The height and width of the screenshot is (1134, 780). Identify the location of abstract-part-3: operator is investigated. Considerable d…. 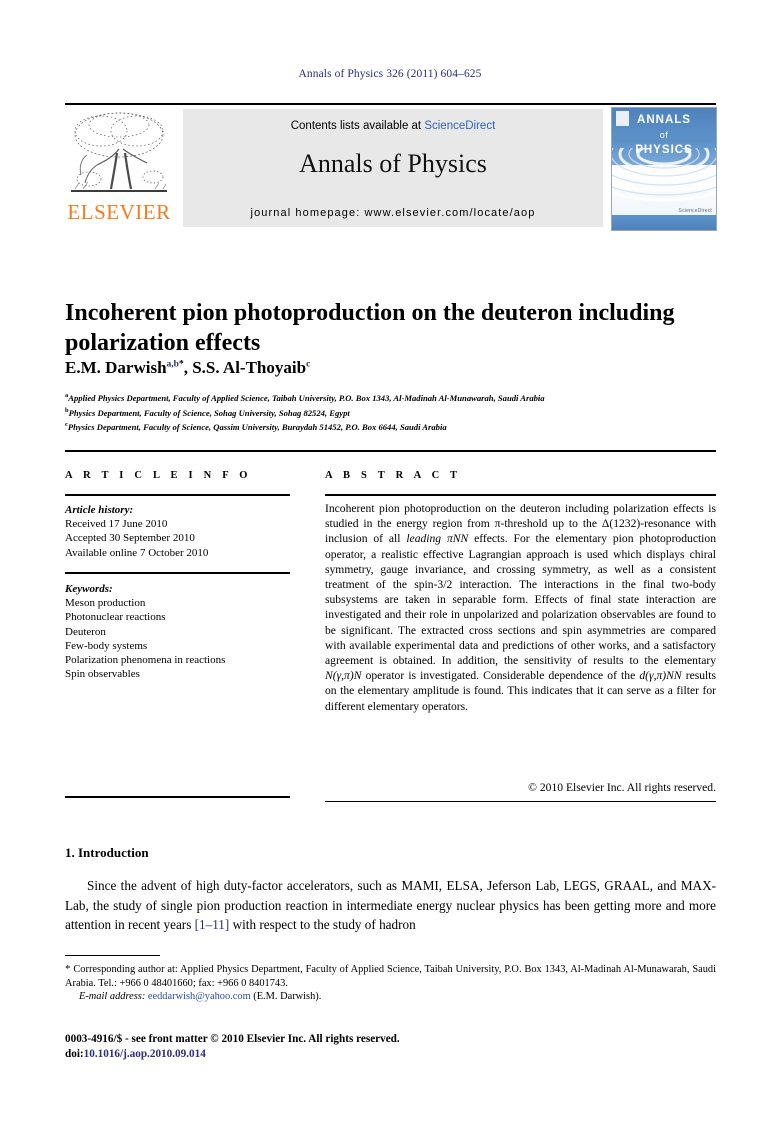
(500, 676).